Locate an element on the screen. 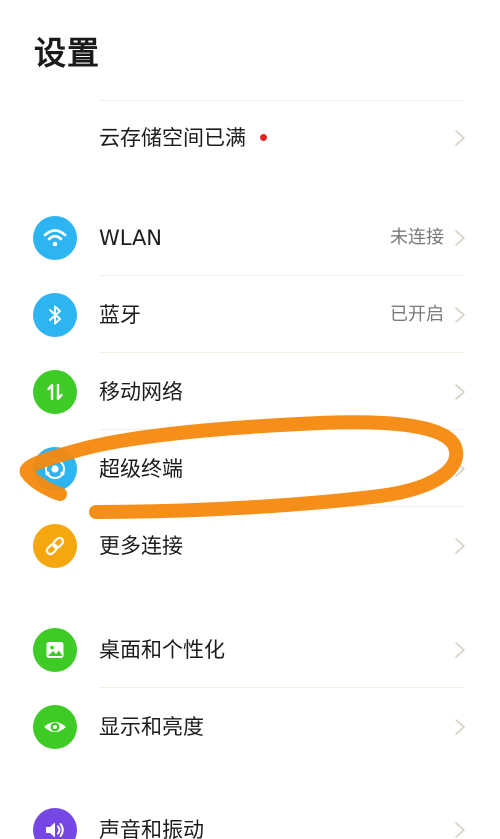 This screenshot has height=839, width=500. settings-item-more-connections: 更多连接 is located at coordinates (250, 546).